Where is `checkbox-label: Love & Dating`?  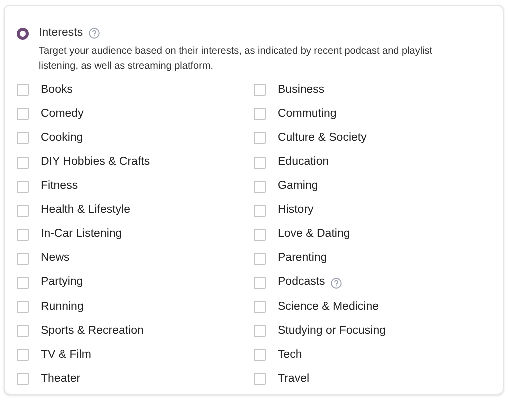 checkbox-label: Love & Dating is located at coordinates (314, 234).